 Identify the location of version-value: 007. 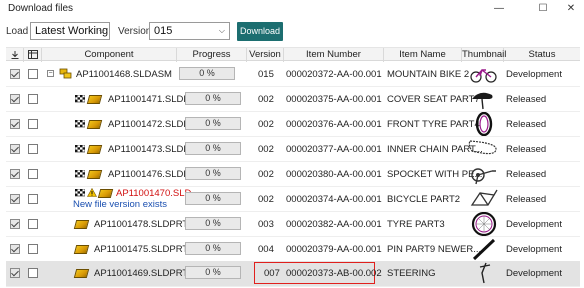
(272, 273).